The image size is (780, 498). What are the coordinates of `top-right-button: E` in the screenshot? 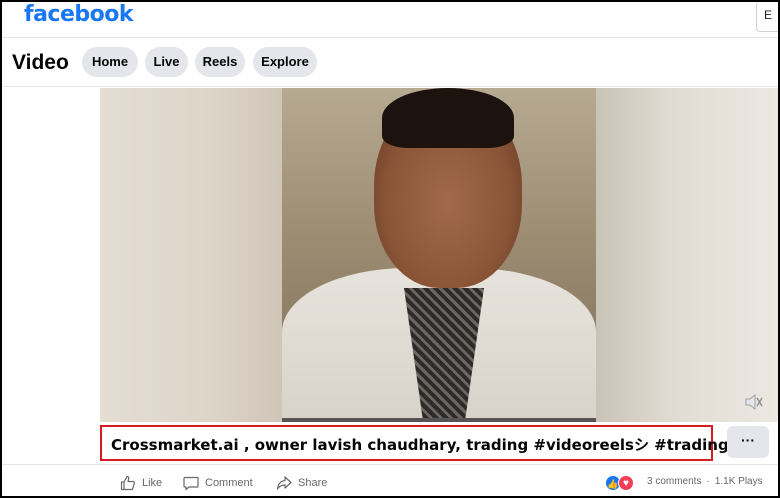 It's located at (767, 17).